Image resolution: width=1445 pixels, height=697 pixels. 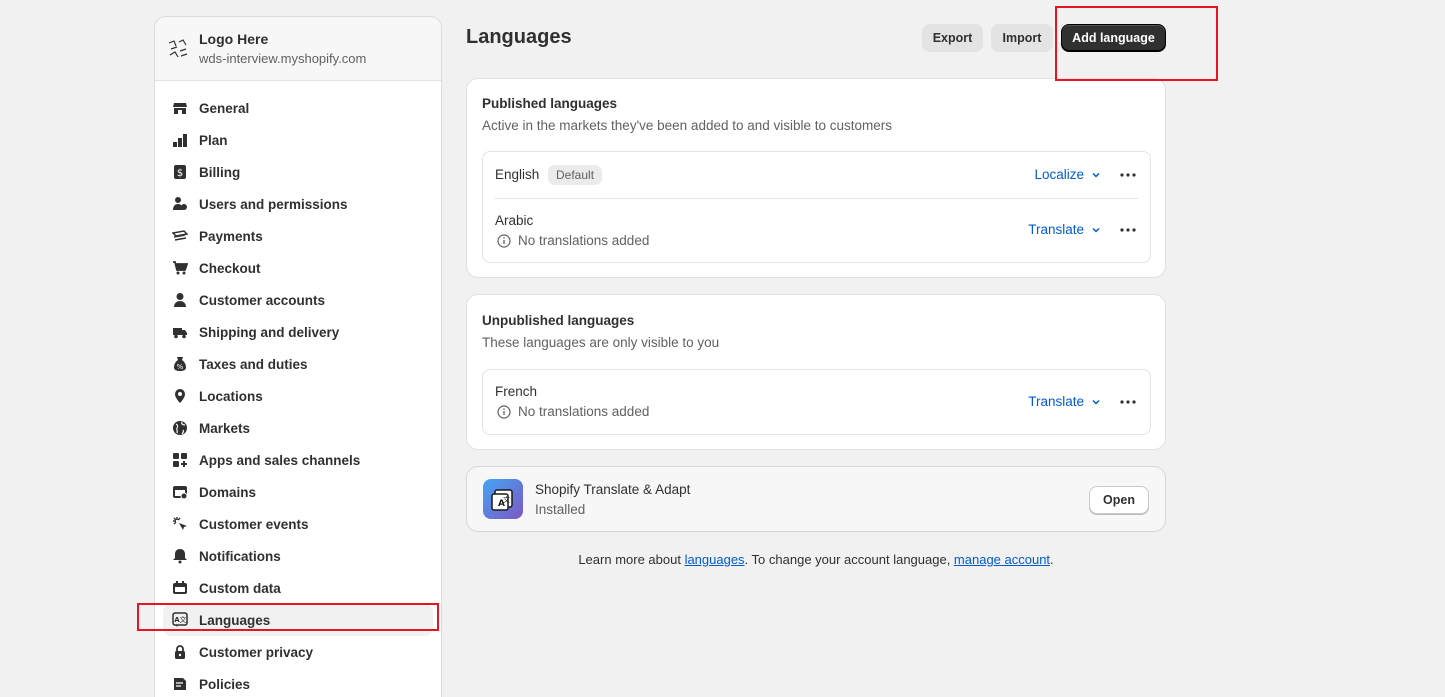 I want to click on cursor-click-icon, so click(x=180, y=524).